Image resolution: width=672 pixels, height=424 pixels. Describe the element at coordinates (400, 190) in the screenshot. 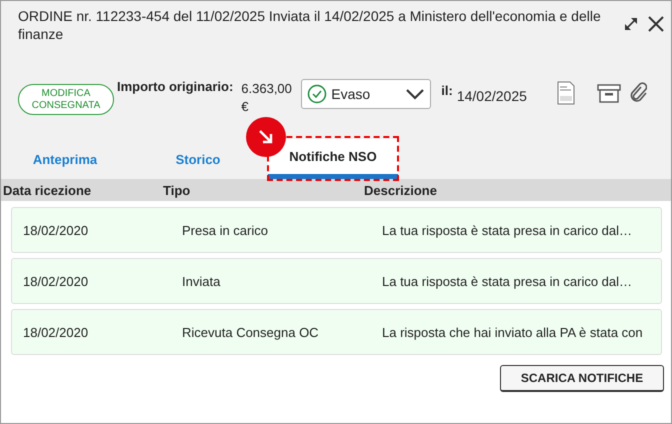

I see `column-header: Descrizione` at that location.